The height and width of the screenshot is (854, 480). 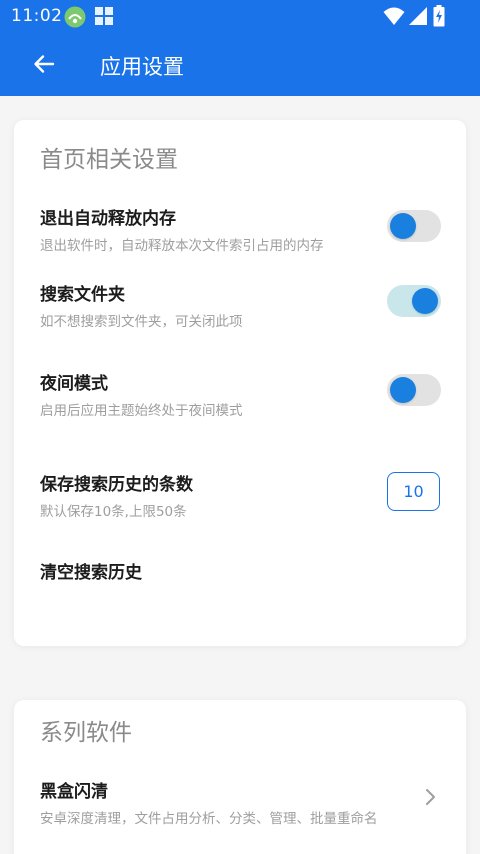 What do you see at coordinates (37, 16) in the screenshot?
I see `status-time: 11:02` at bounding box center [37, 16].